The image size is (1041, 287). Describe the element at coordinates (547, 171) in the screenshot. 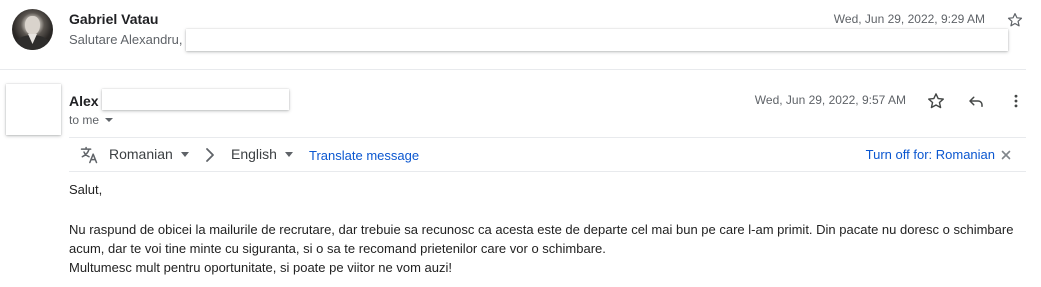

I see `translation-bar-bottom-border` at that location.